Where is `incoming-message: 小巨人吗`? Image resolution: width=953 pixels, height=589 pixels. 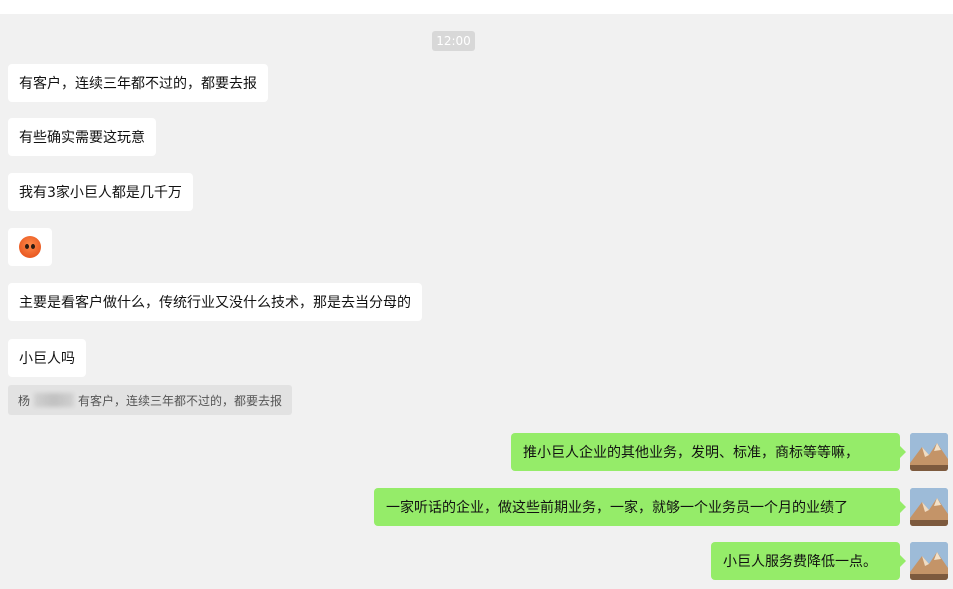
incoming-message: 小巨人吗 is located at coordinates (47, 358).